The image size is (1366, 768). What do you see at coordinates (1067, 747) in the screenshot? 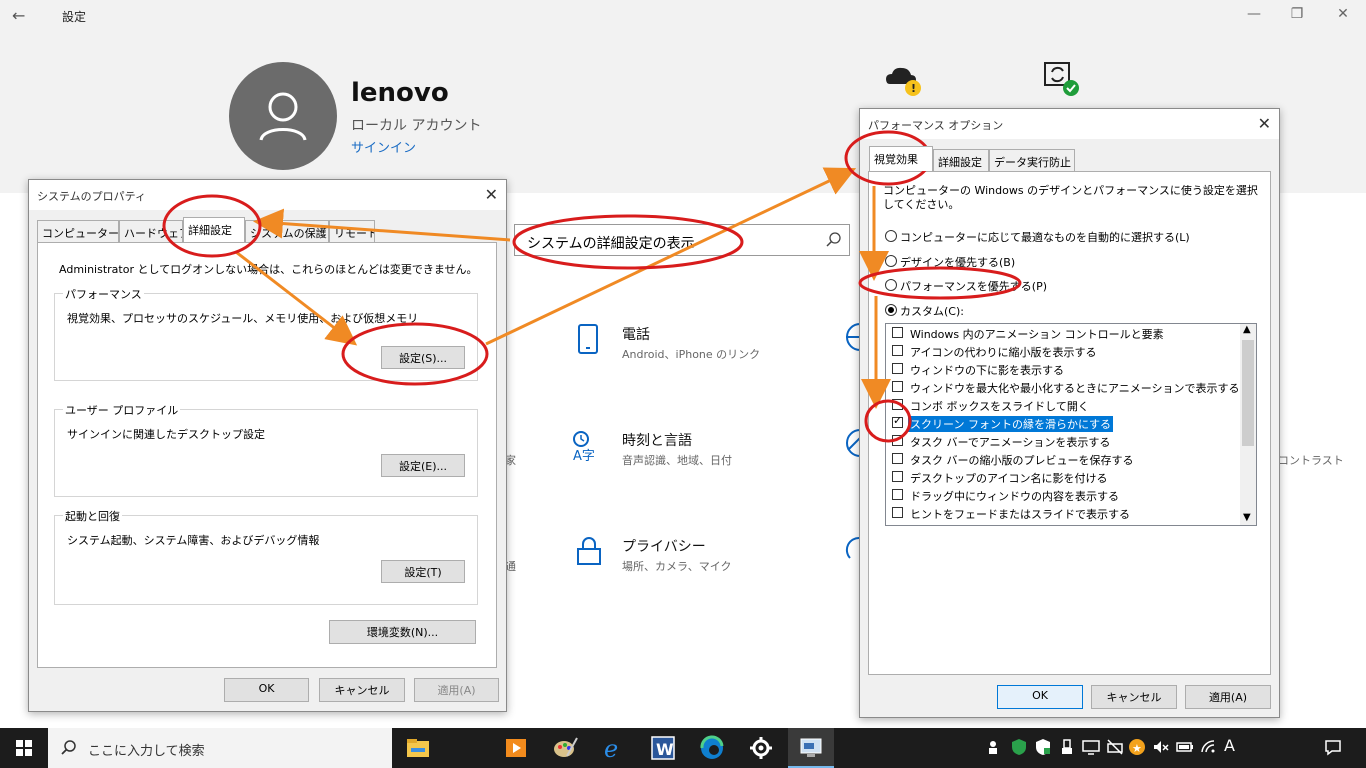
I see `usb-icon` at bounding box center [1067, 747].